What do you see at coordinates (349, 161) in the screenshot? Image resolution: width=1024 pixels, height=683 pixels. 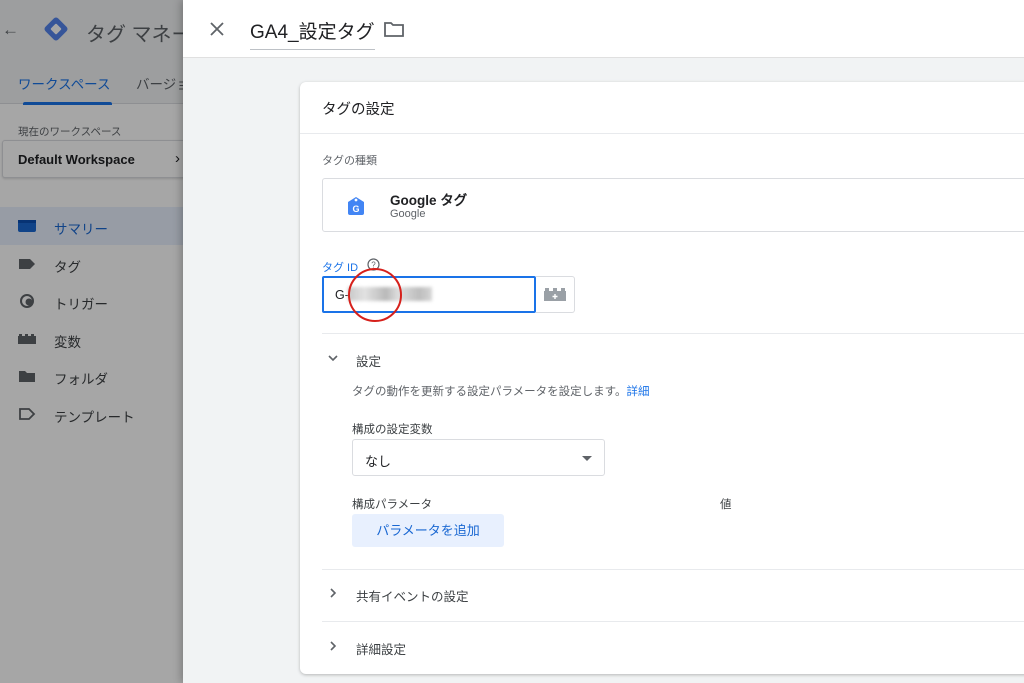 I see `tag-type-label: タグの種類` at bounding box center [349, 161].